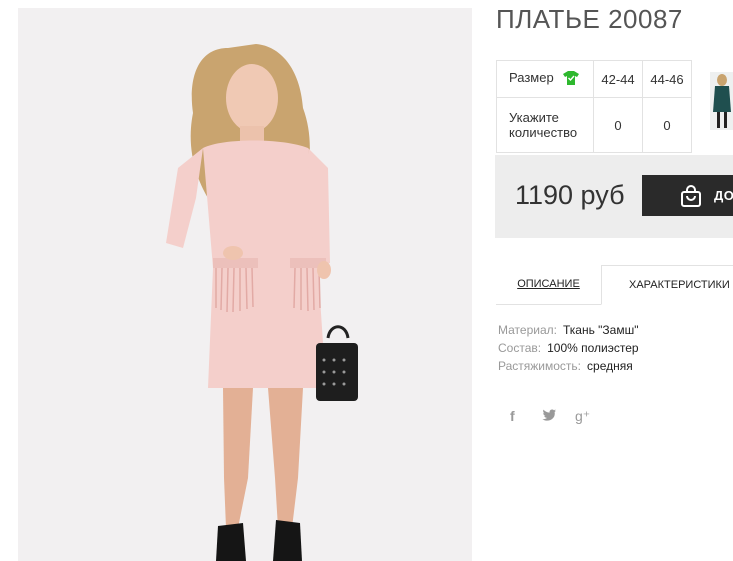  I want to click on add-to-cart-button: ДОБАВИТЬ, so click(687, 195).